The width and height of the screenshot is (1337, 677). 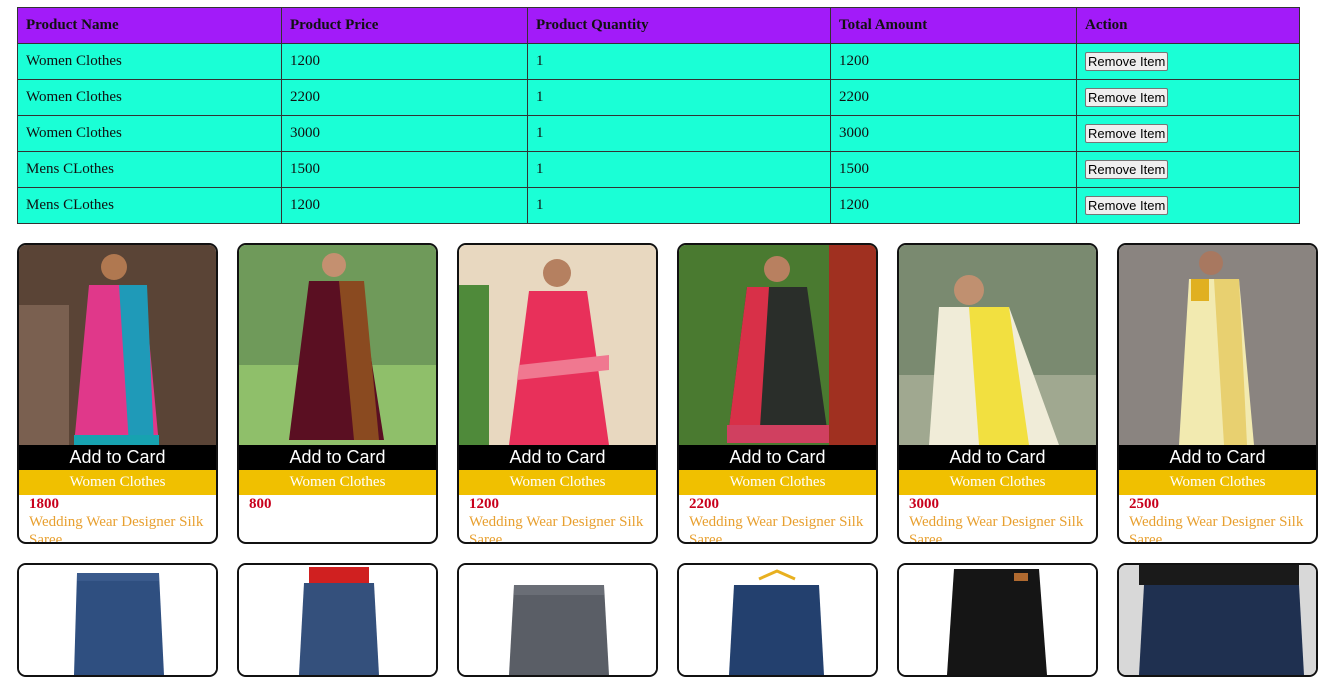 I want to click on product-image-jeans-blue, so click(x=117, y=620).